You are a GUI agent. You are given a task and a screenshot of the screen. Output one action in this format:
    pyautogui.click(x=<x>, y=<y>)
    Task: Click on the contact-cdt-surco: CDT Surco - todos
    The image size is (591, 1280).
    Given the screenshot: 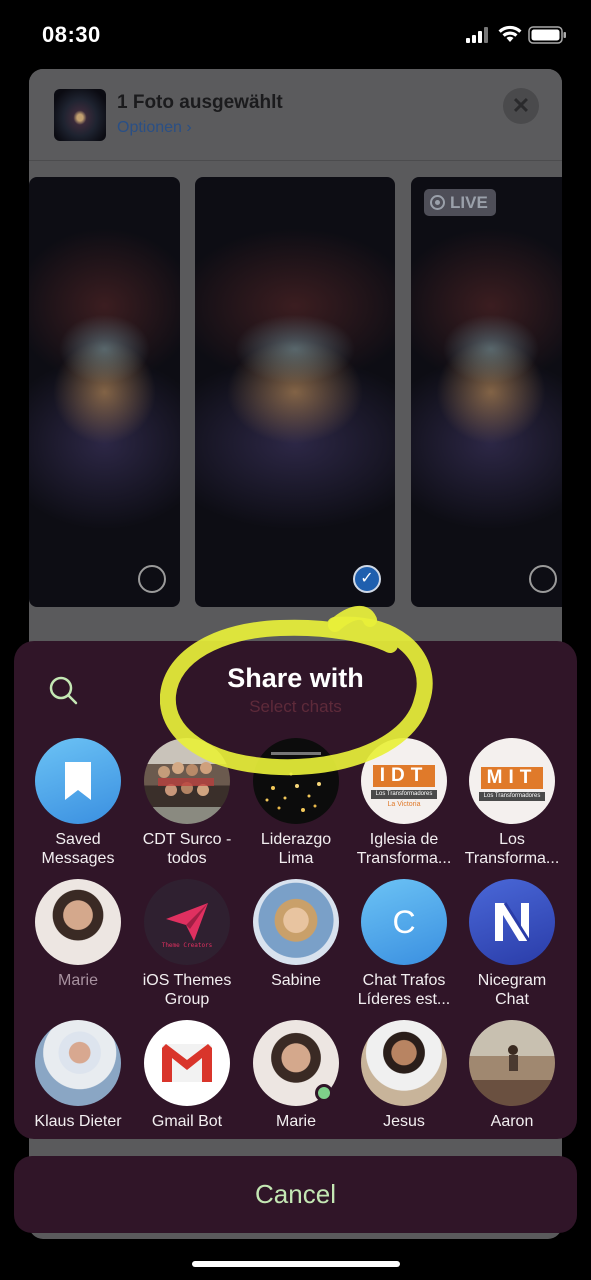 What is the action you would take?
    pyautogui.click(x=187, y=803)
    